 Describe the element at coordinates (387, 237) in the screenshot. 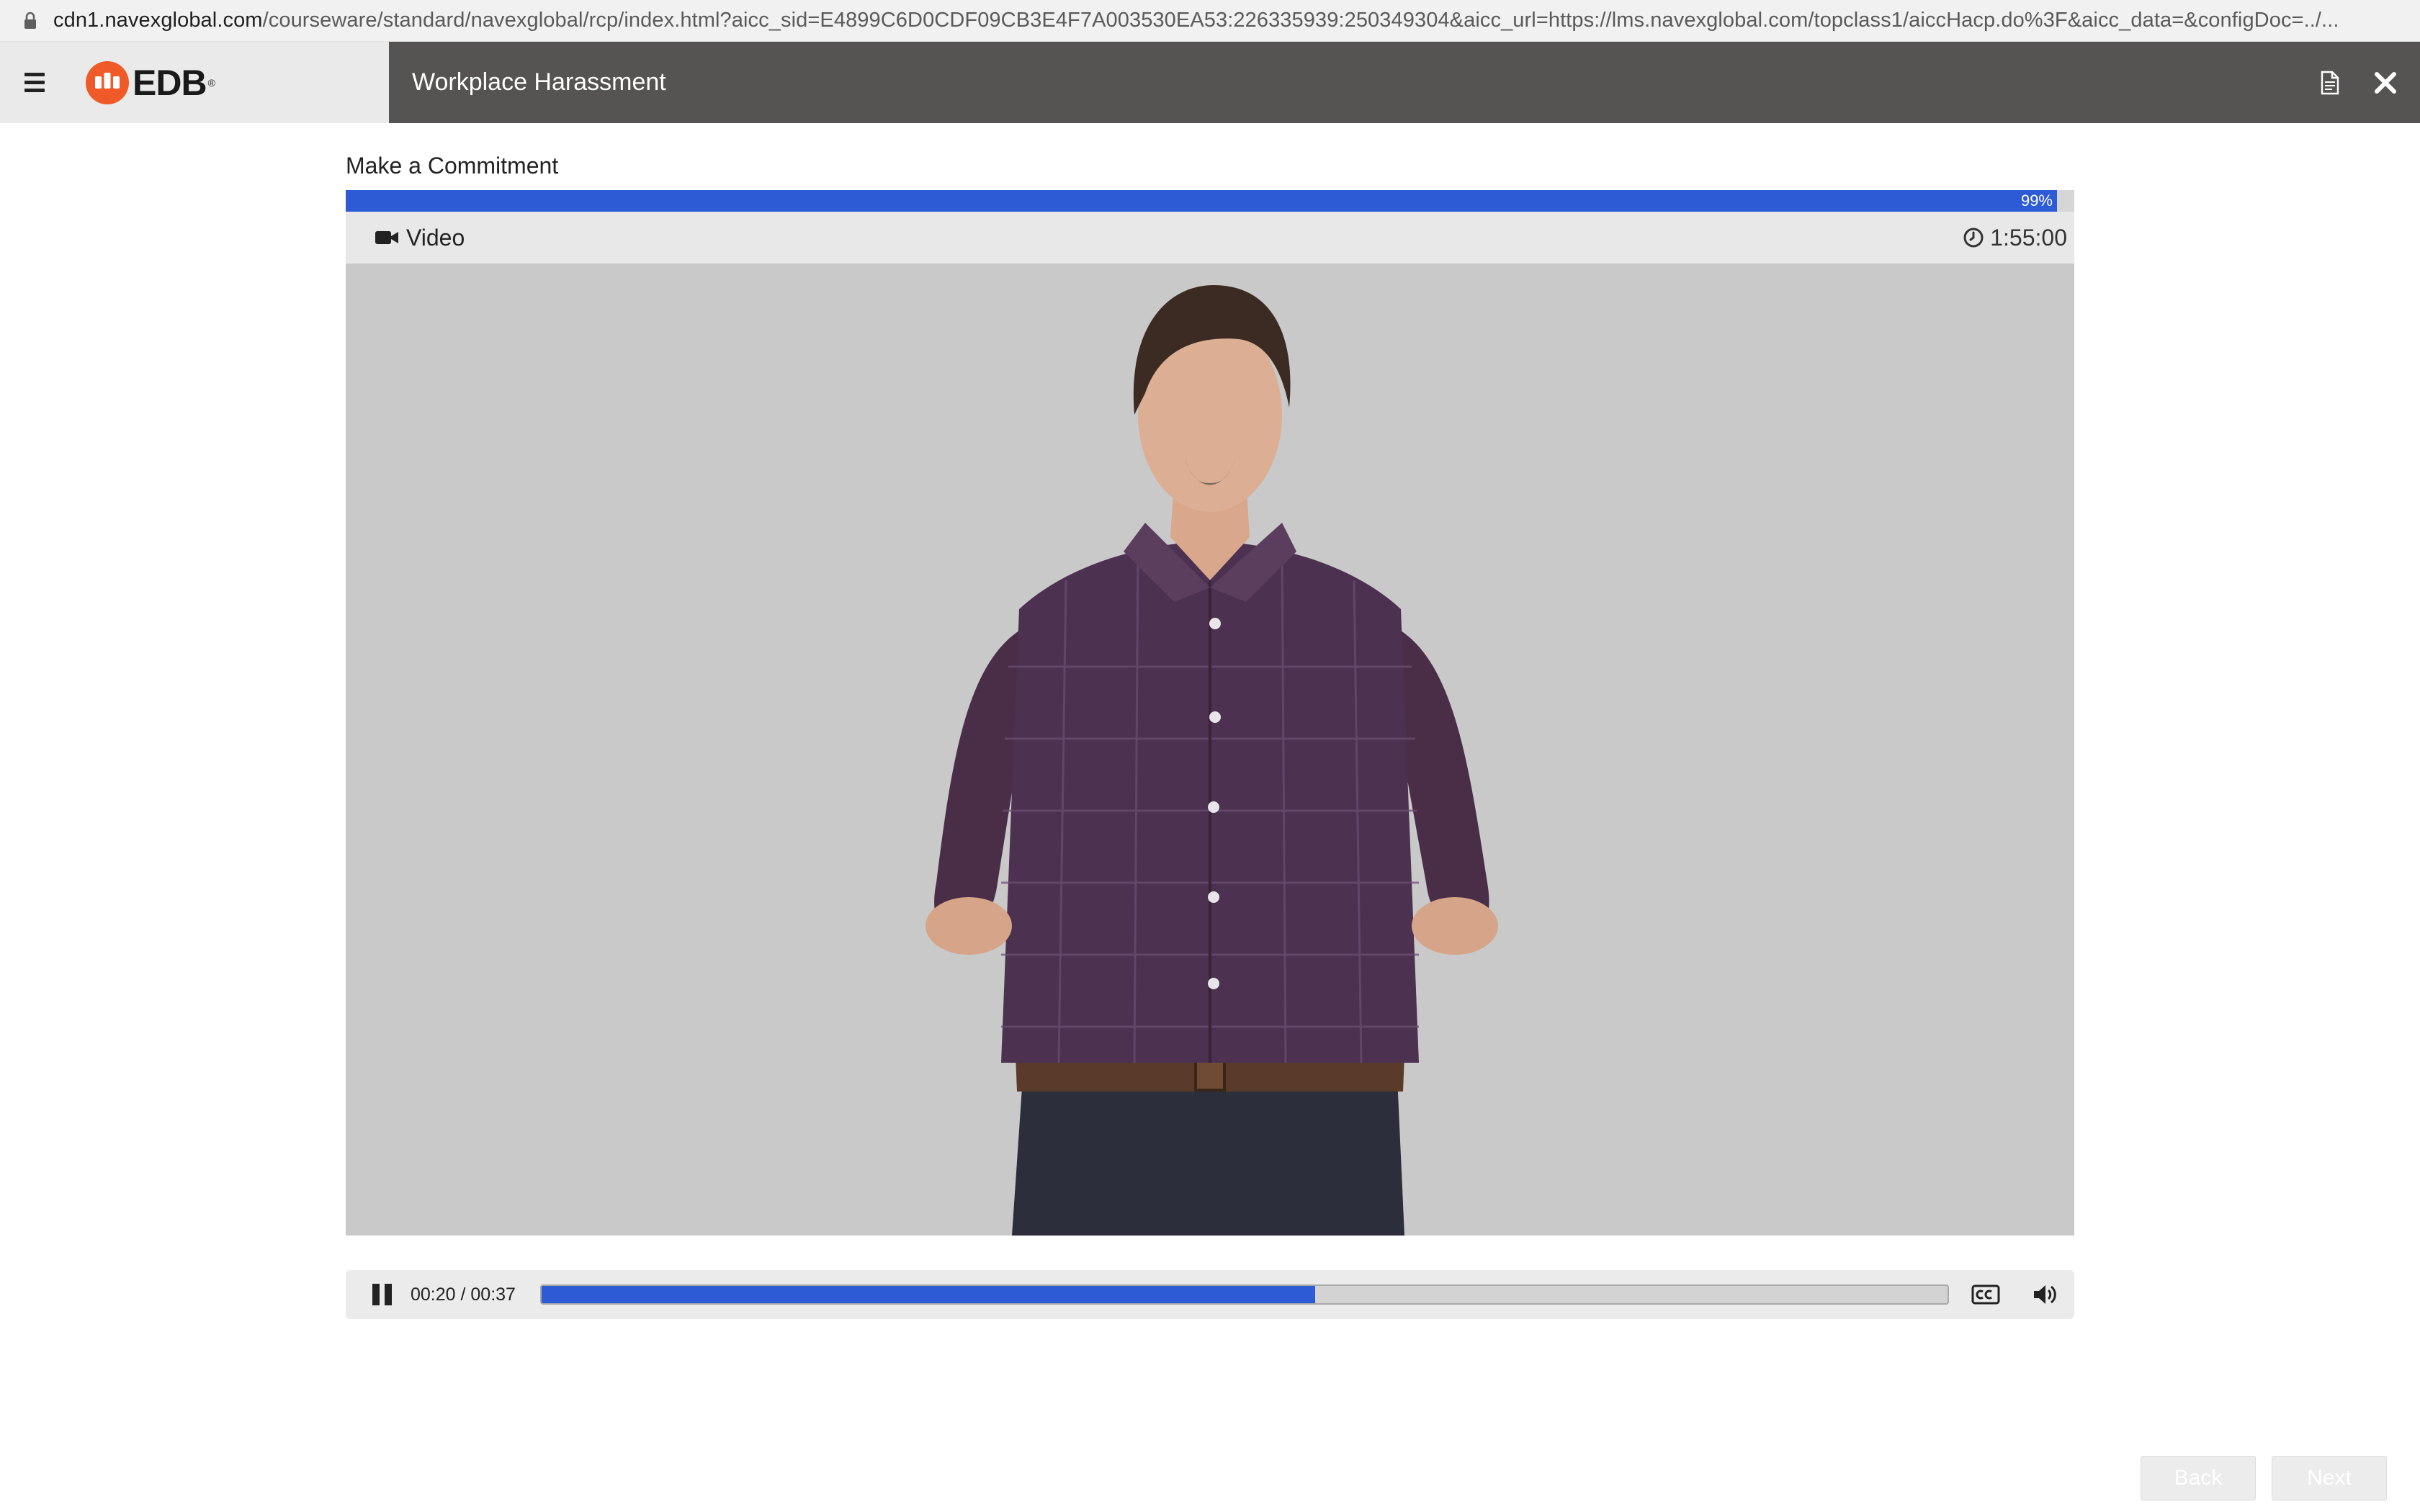

I see `video-camera-icon` at that location.